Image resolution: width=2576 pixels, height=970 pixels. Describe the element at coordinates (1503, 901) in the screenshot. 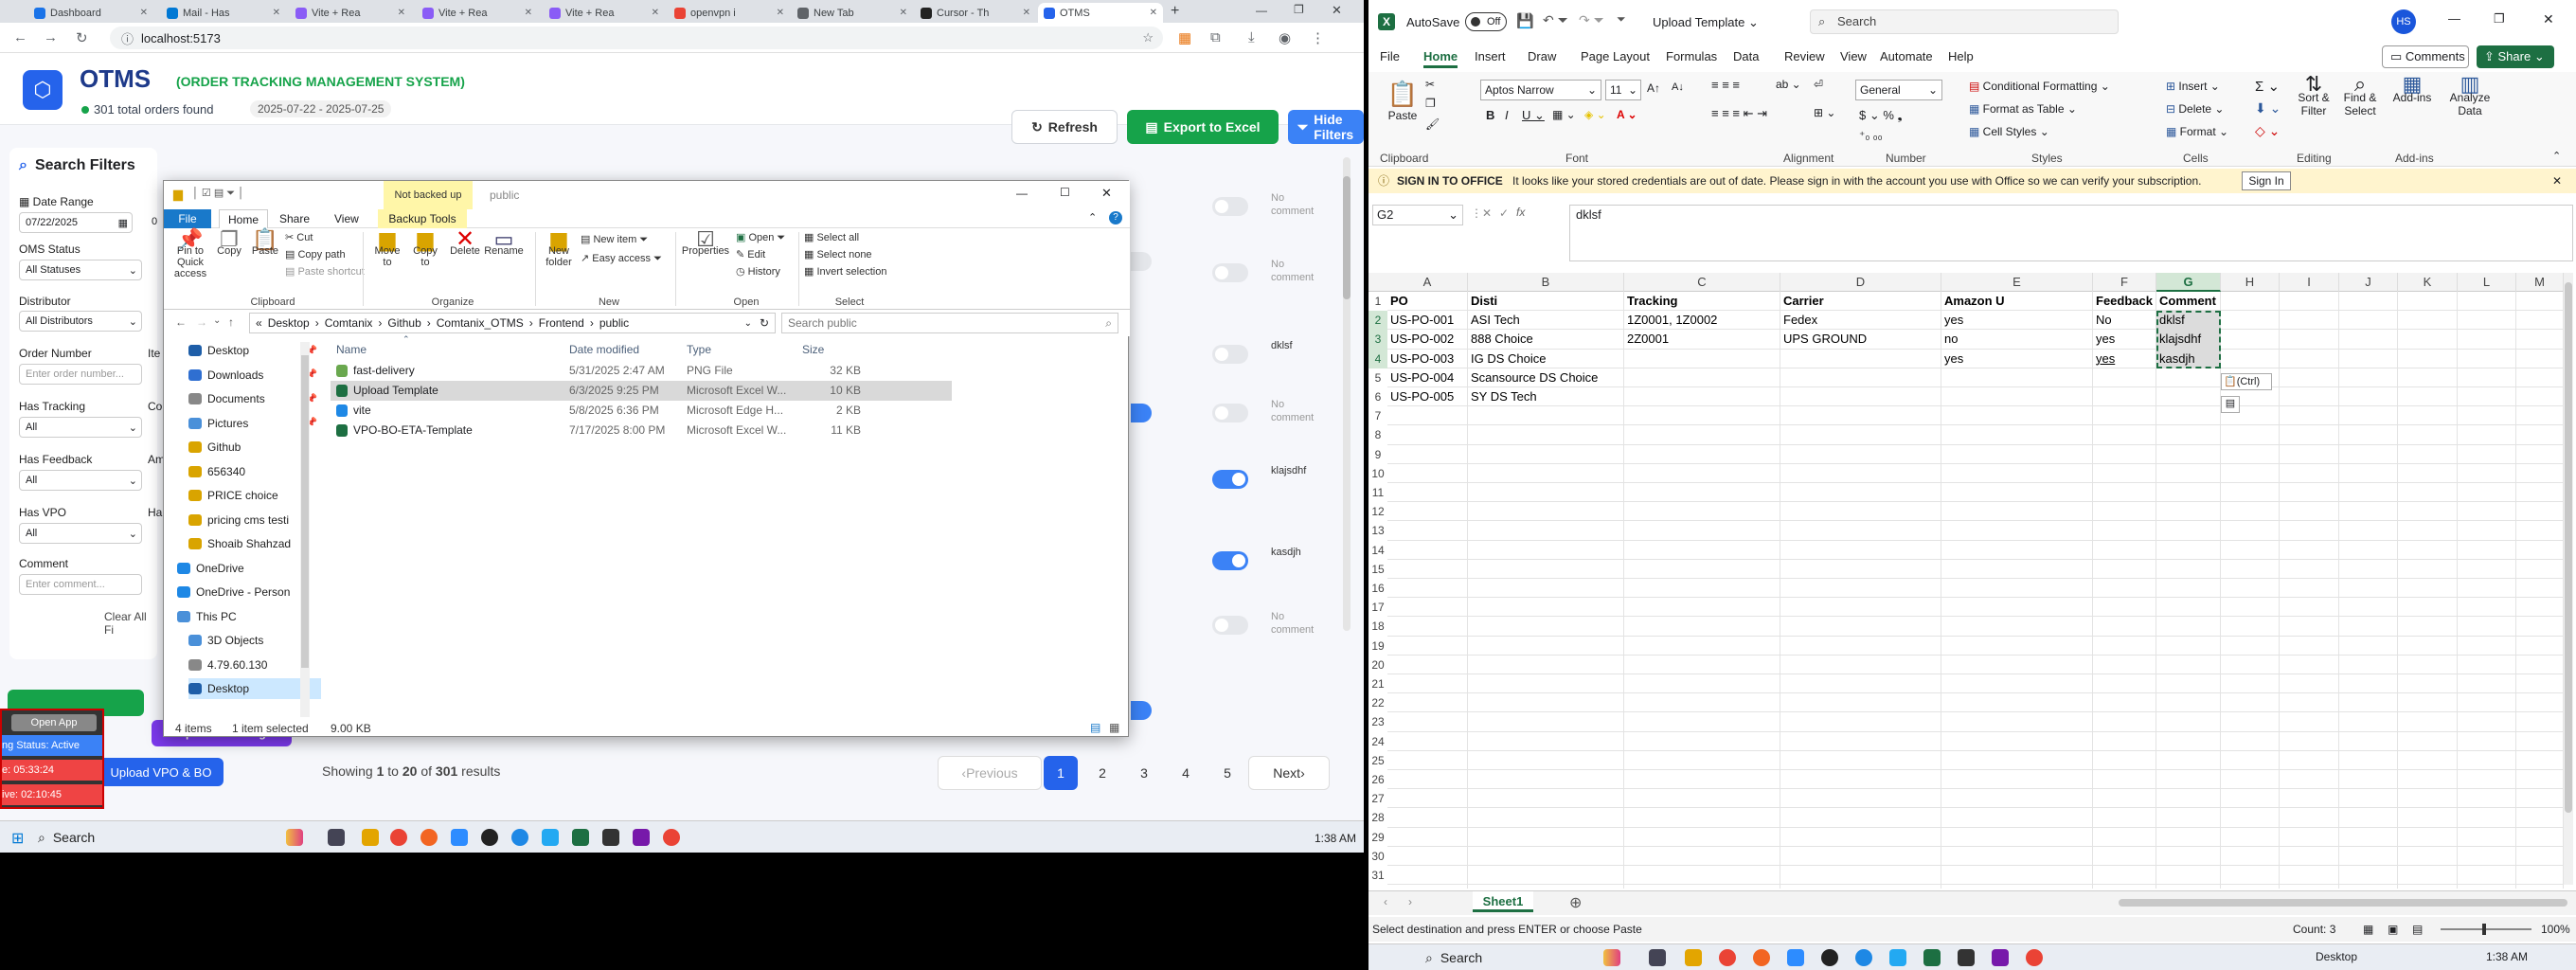

I see `sheet-tab: Sheet1` at that location.